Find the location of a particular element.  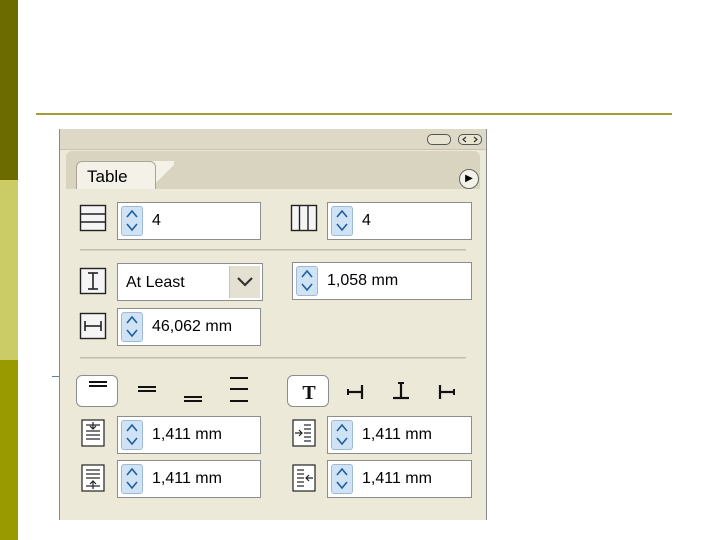

body-rows-icon is located at coordinates (93, 218).